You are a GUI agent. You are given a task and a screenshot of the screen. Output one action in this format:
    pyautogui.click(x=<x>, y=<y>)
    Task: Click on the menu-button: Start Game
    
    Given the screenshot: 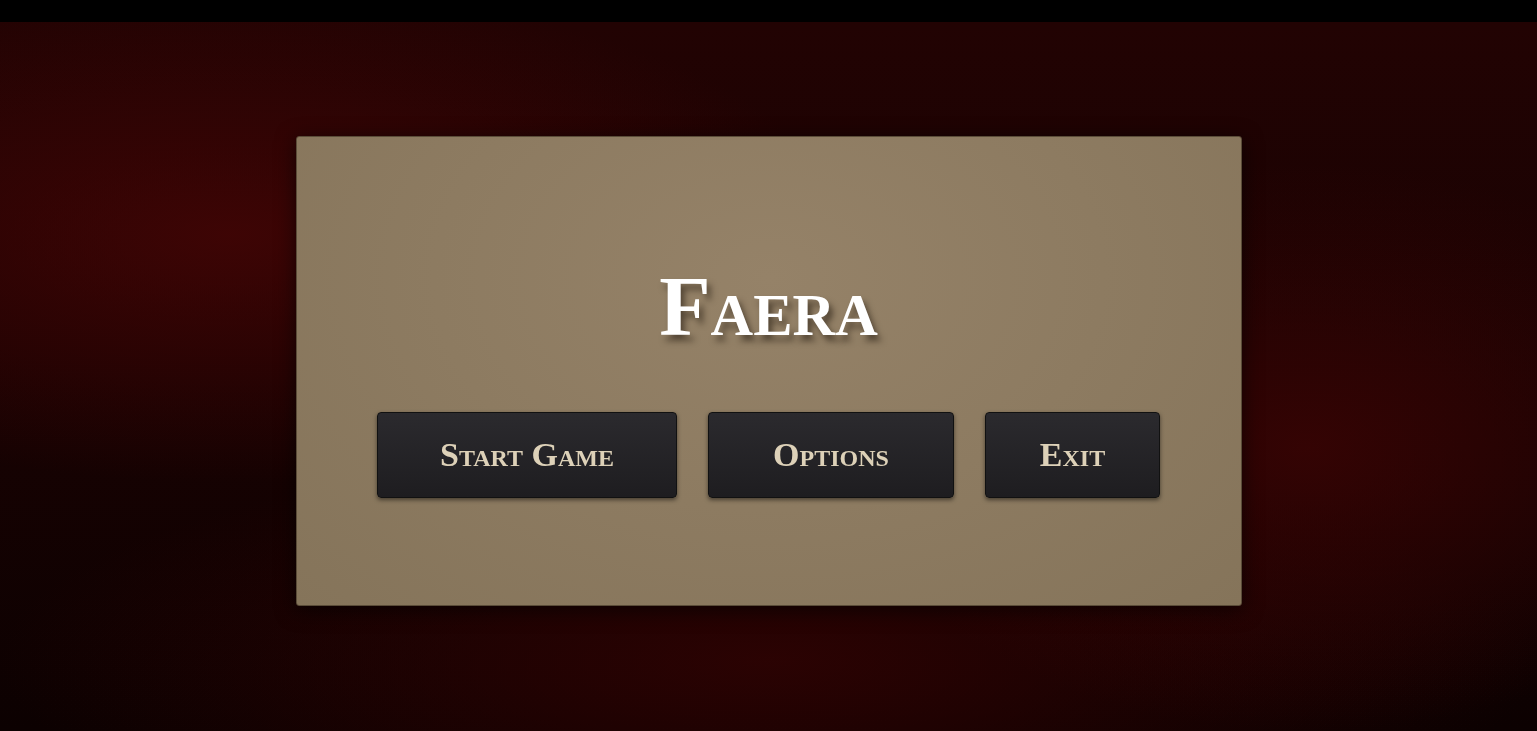 What is the action you would take?
    pyautogui.click(x=527, y=455)
    